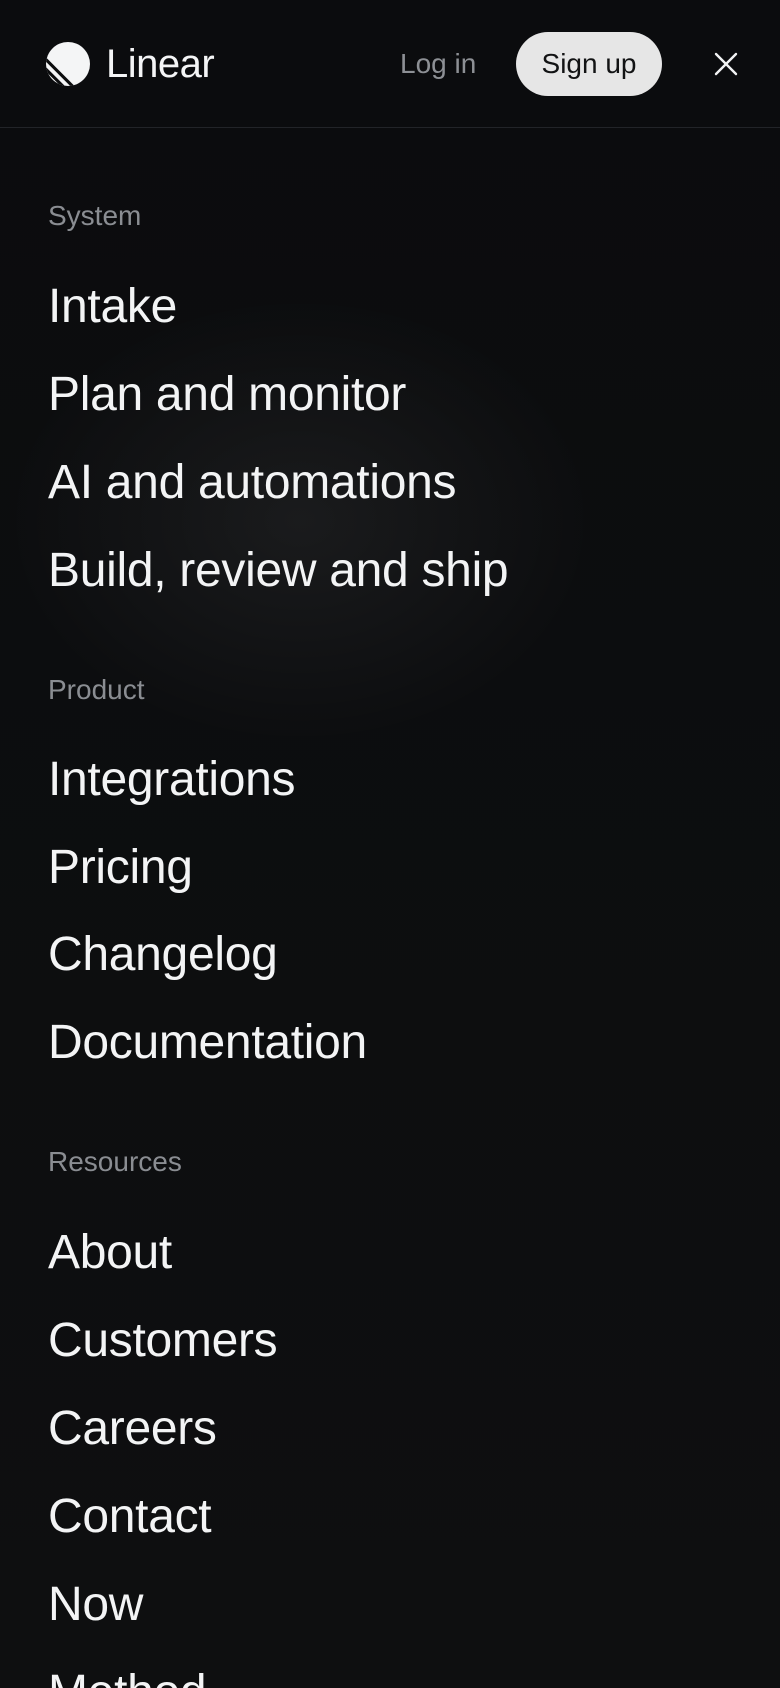  I want to click on nav-link-intake: Intake, so click(112, 307).